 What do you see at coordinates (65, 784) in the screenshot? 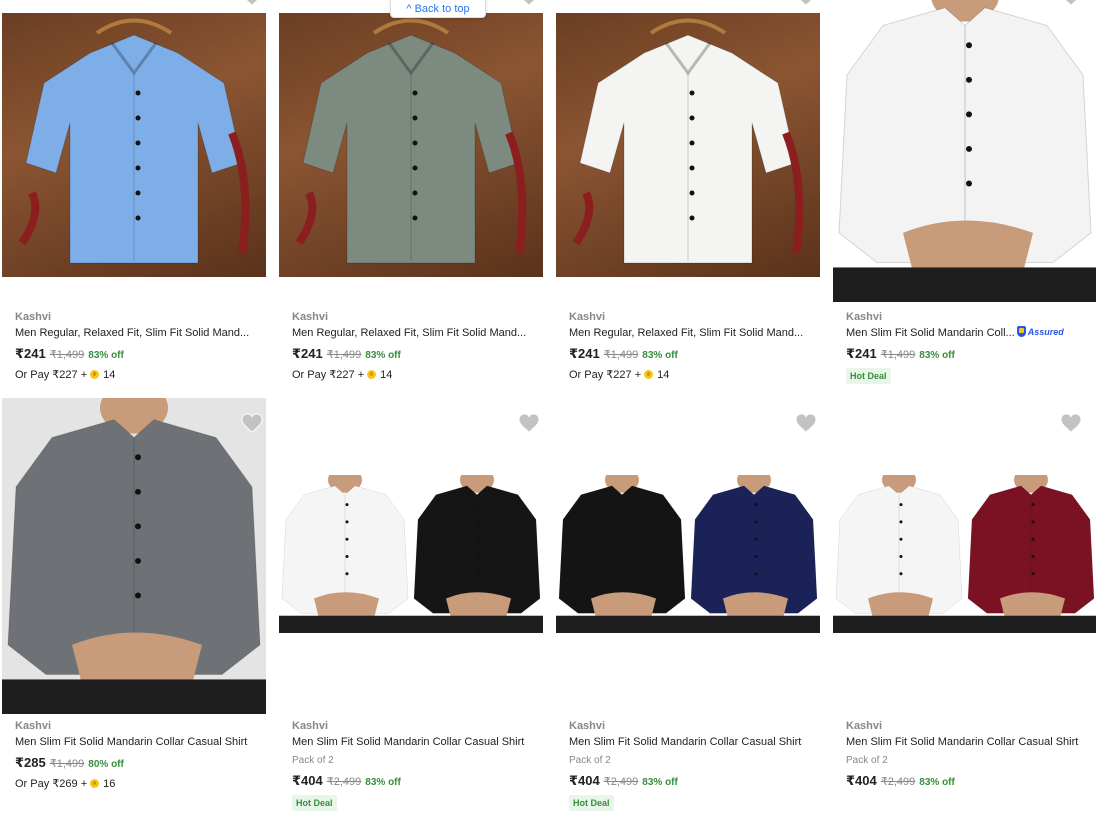
I see `supercoin-offer: Or Pay ₹269 +16` at bounding box center [65, 784].